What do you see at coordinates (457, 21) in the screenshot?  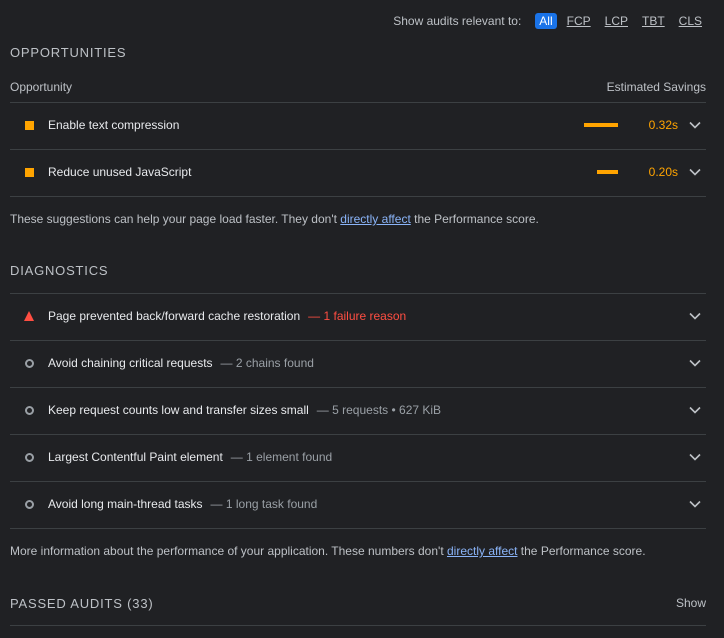 I see `filter-label: Show audits relevant to:` at bounding box center [457, 21].